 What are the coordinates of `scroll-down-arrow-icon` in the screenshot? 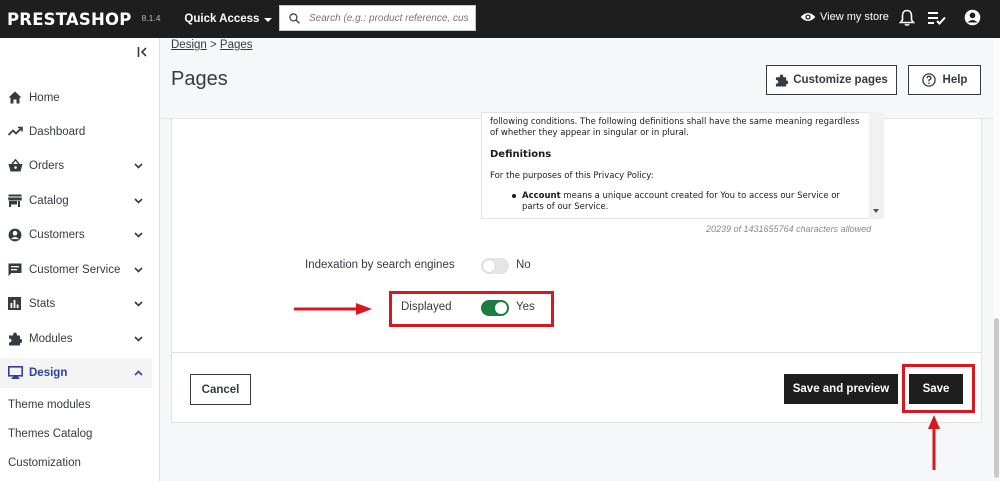 It's located at (876, 211).